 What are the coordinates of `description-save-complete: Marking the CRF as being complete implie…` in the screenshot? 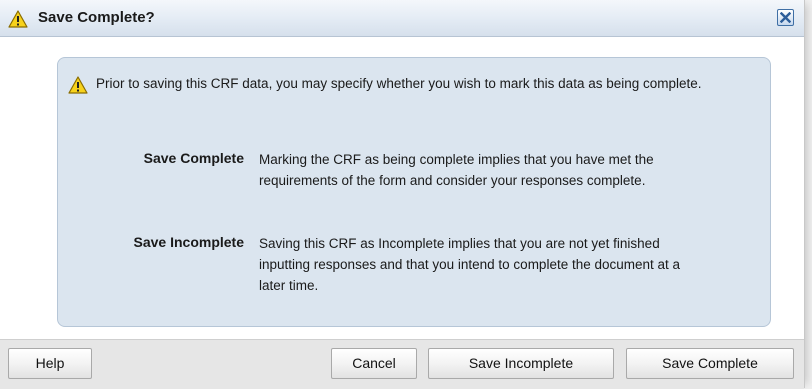 It's located at (456, 170).